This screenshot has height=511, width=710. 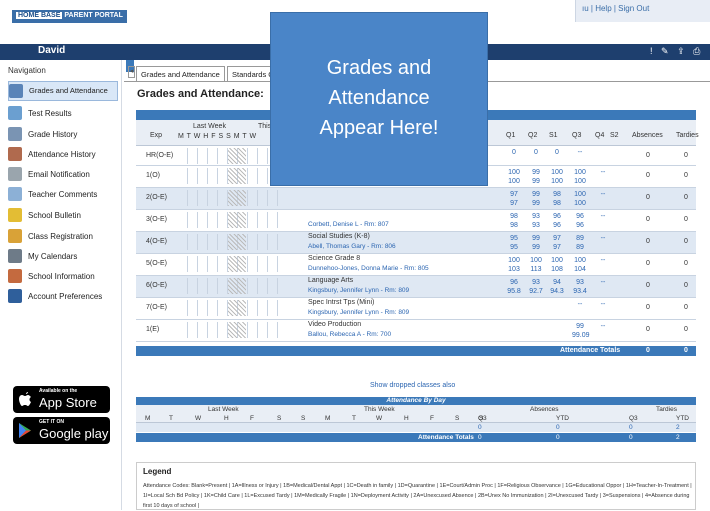 What do you see at coordinates (63, 194) in the screenshot?
I see `sidebar-item-teacher-comments: Teacher Comments` at bounding box center [63, 194].